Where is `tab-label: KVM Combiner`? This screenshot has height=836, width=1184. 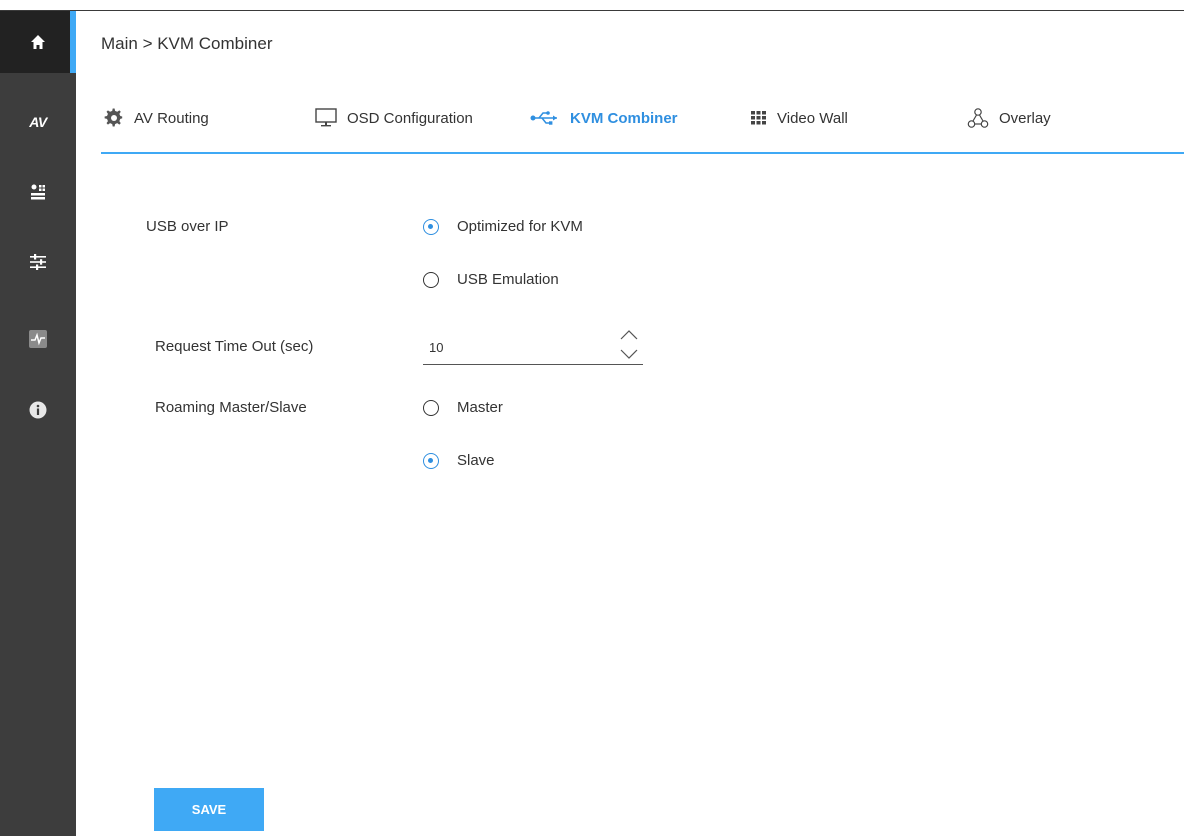
tab-label: KVM Combiner is located at coordinates (624, 118).